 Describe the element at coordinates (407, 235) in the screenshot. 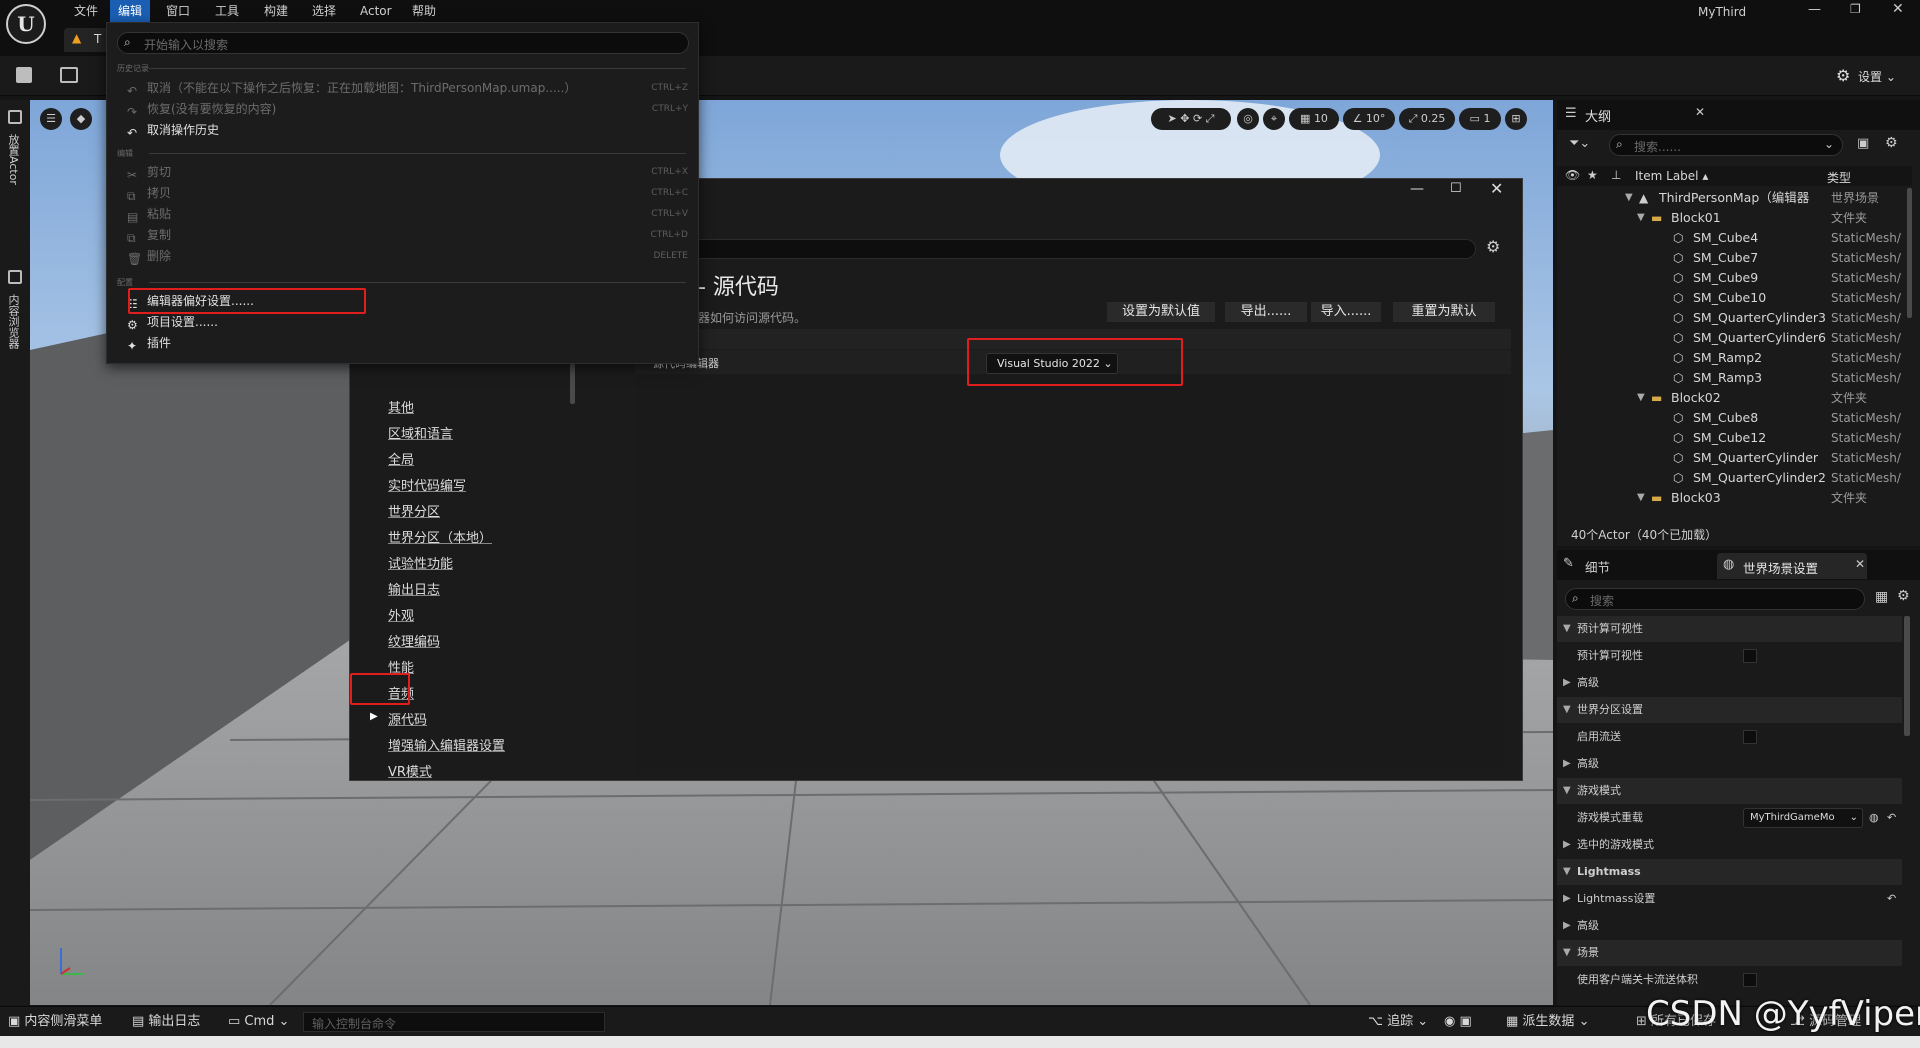

I see `menu-item-duplicate: ⧉ 复制 CTRL+D` at that location.